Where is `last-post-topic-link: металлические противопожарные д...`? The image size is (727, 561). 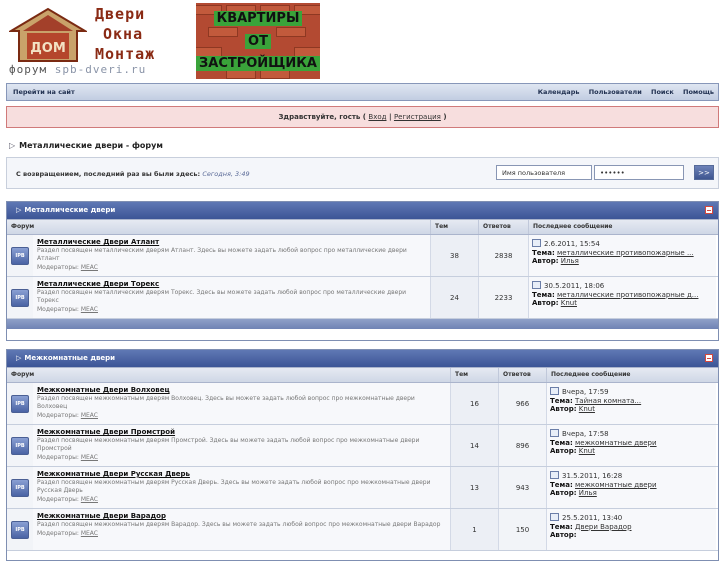
last-post-topic-link: металлические противопожарные д... is located at coordinates (627, 295).